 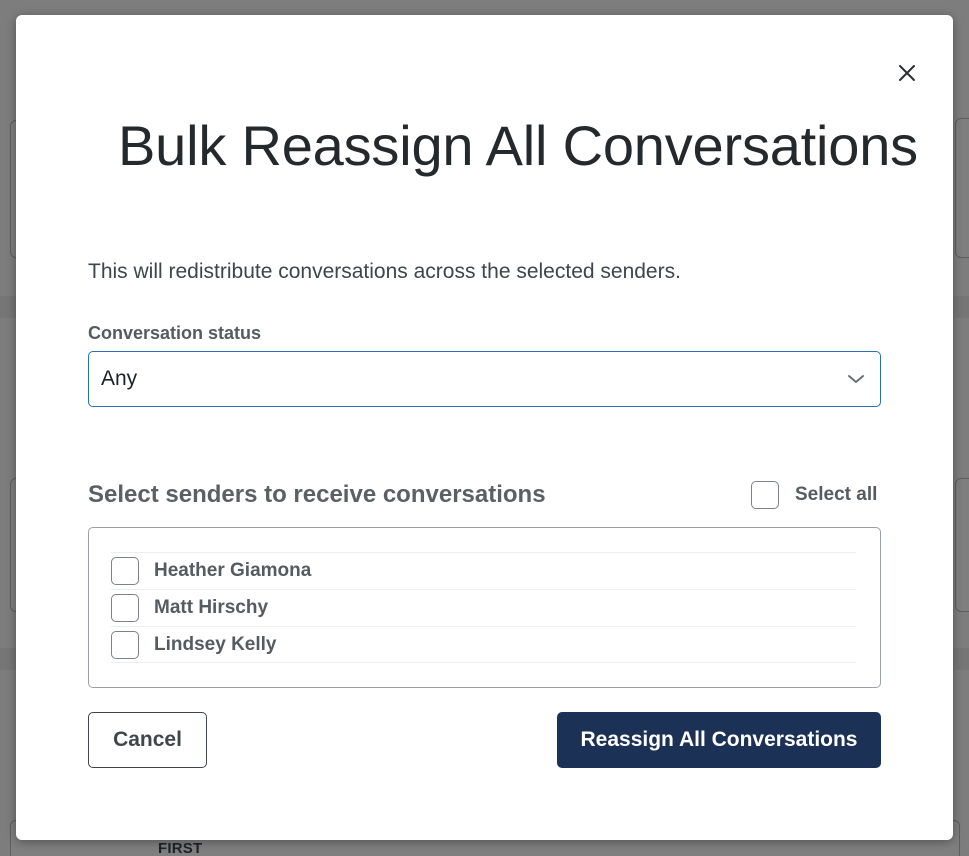 I want to click on conversation-status-select: Any, so click(x=484, y=379).